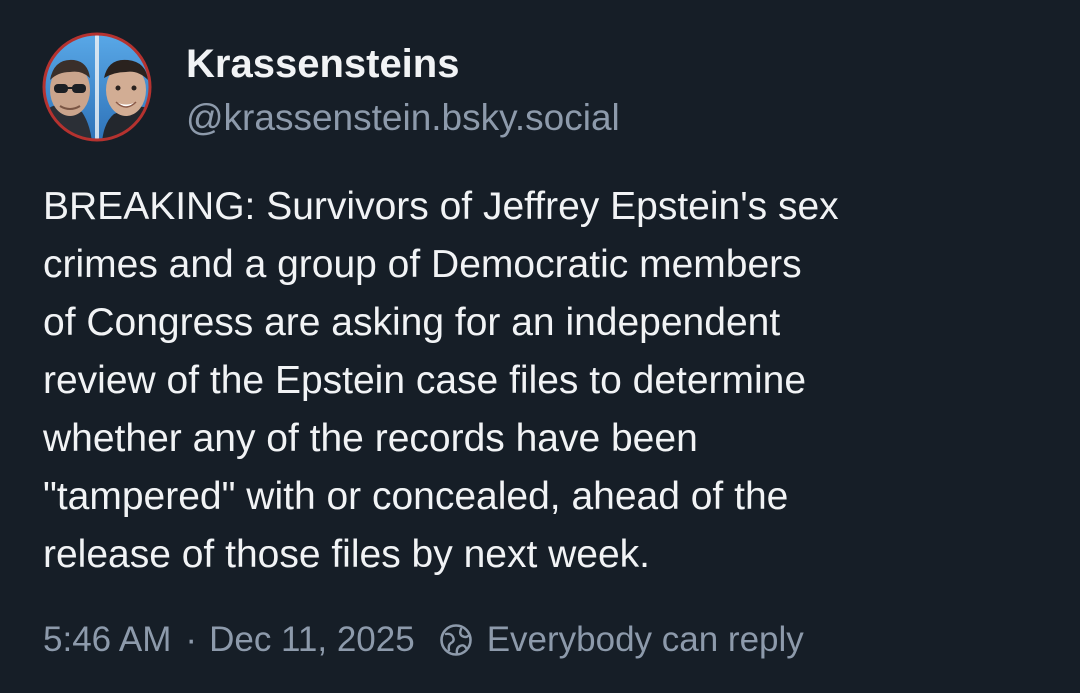  Describe the element at coordinates (322, 64) in the screenshot. I see `author-display-name: Krassensteins` at that location.